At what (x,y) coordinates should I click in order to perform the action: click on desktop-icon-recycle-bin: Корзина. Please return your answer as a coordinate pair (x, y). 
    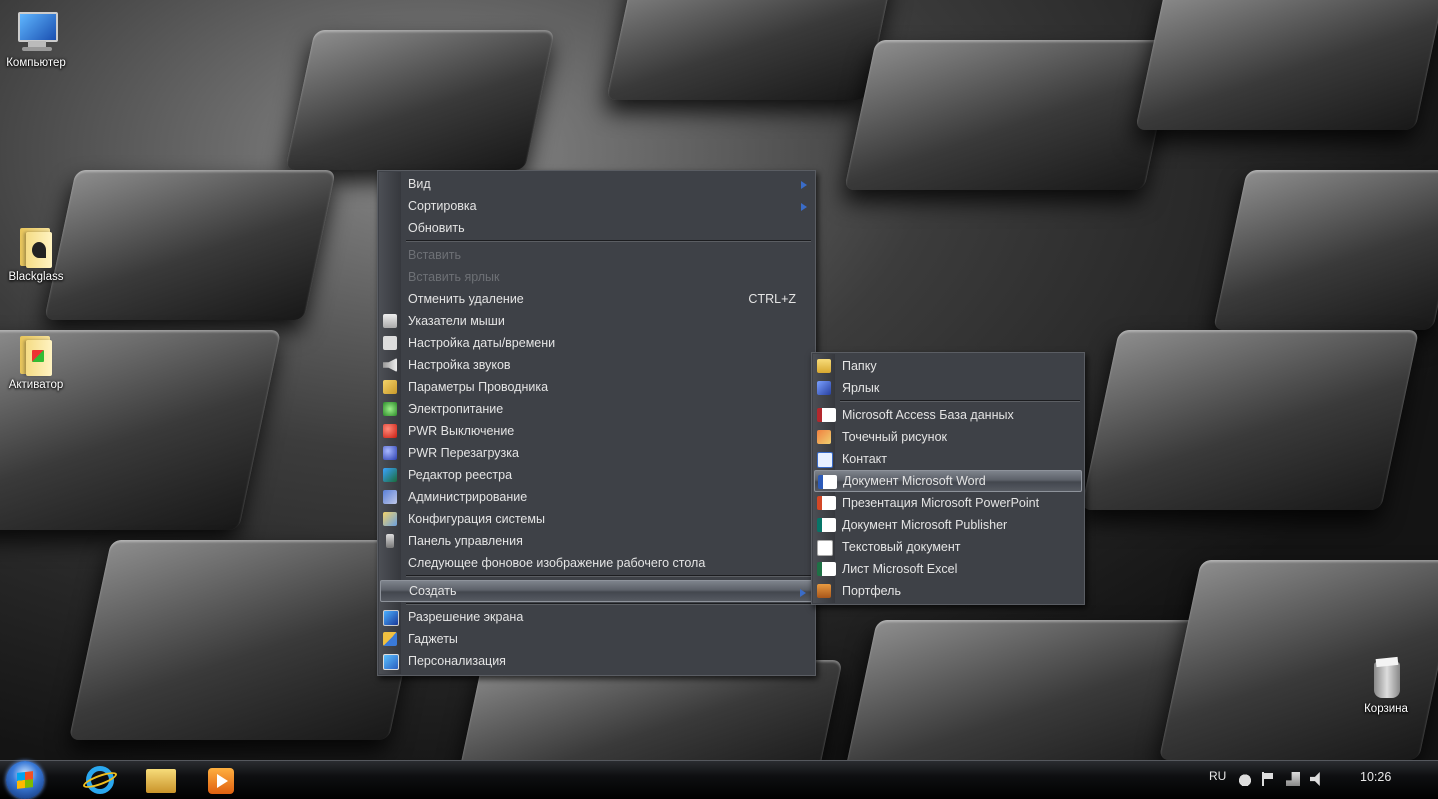
    Looking at the image, I should click on (1386, 685).